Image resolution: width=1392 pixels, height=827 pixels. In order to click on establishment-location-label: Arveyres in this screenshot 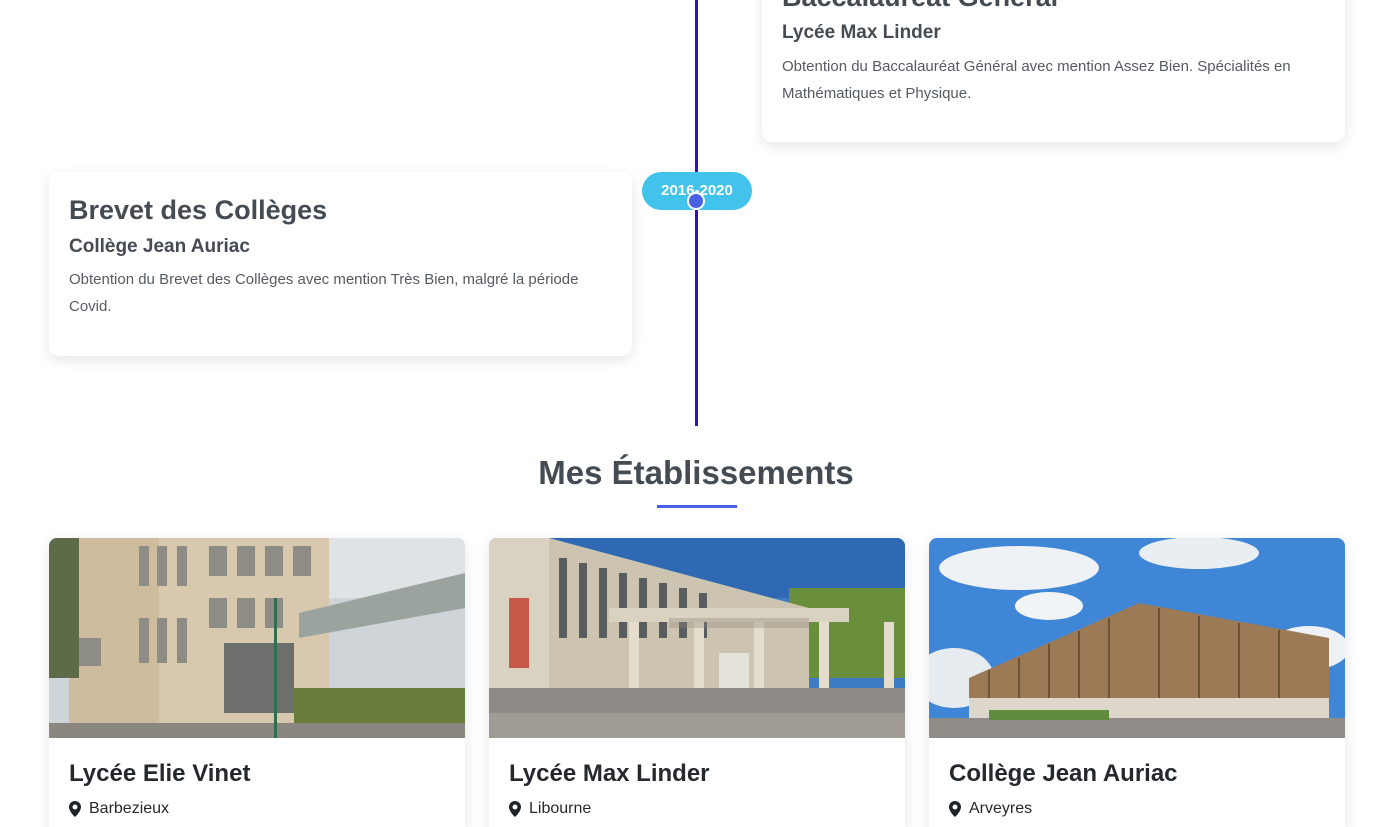, I will do `click(1001, 808)`.